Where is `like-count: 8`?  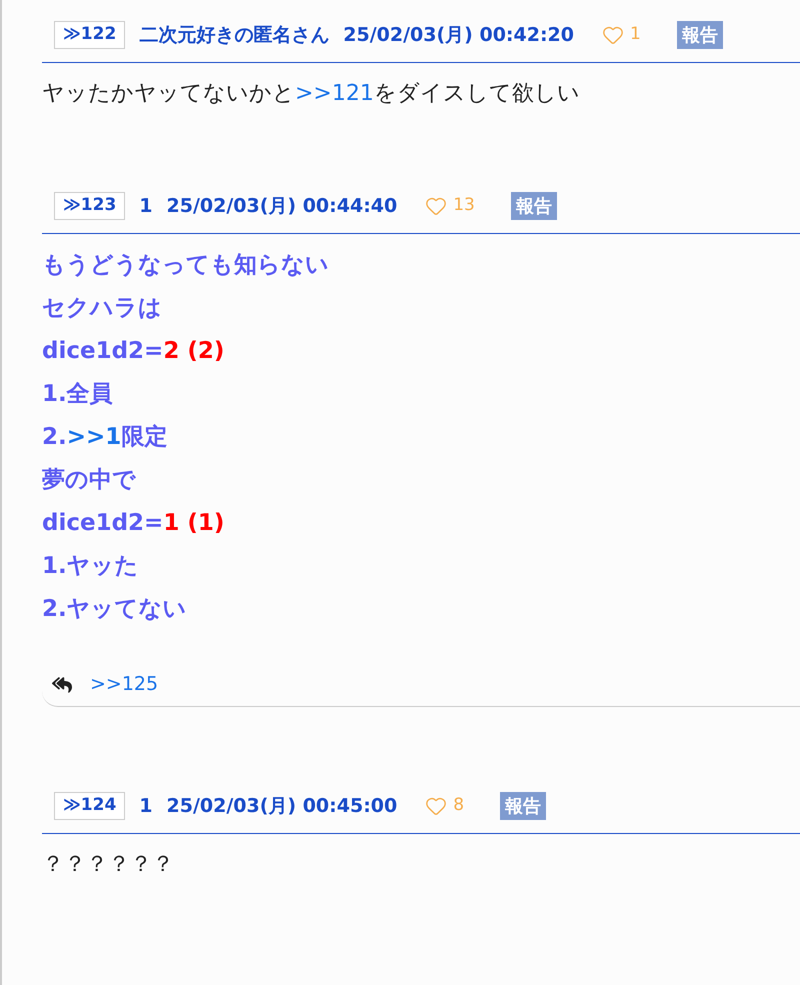 like-count: 8 is located at coordinates (458, 806).